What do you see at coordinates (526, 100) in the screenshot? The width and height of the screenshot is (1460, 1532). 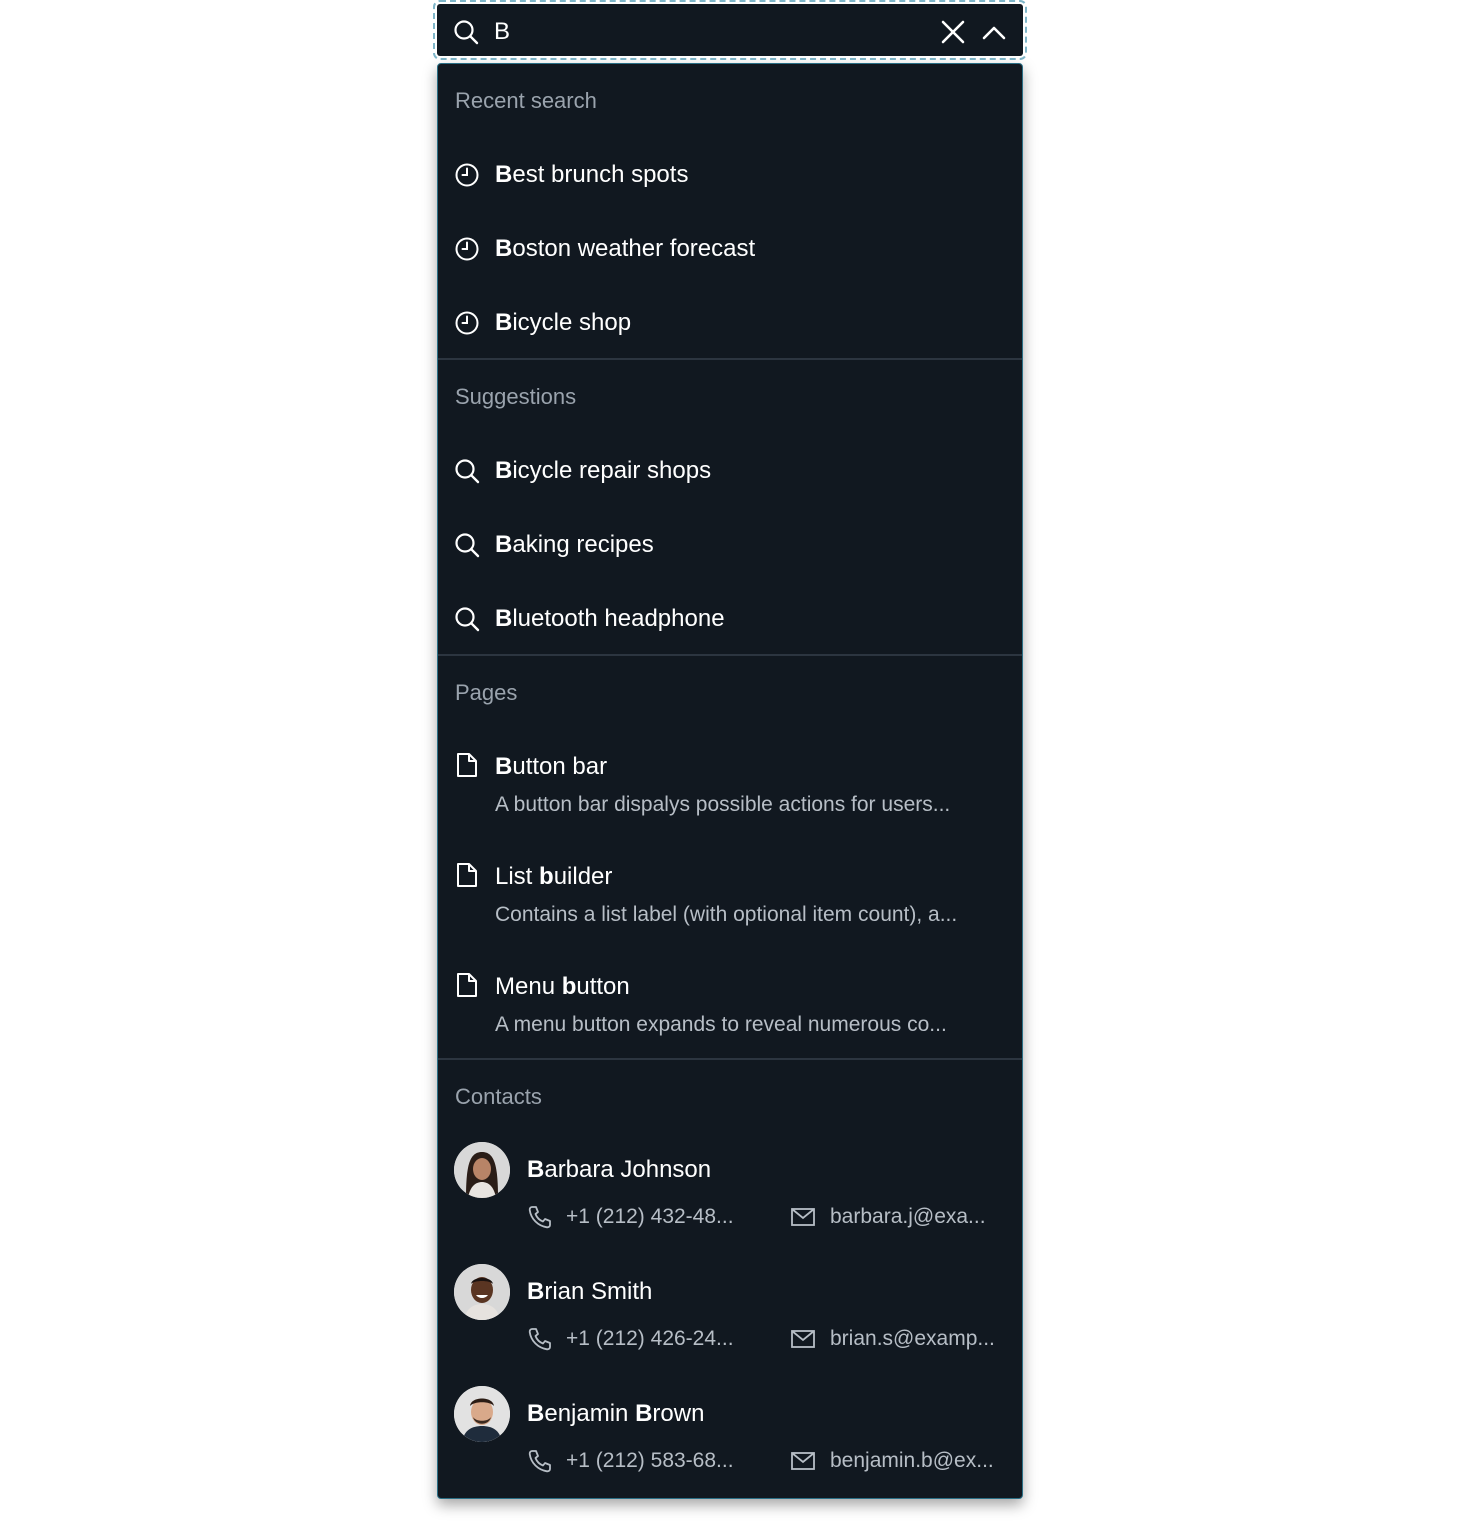 I see `section-title: Recent search` at bounding box center [526, 100].